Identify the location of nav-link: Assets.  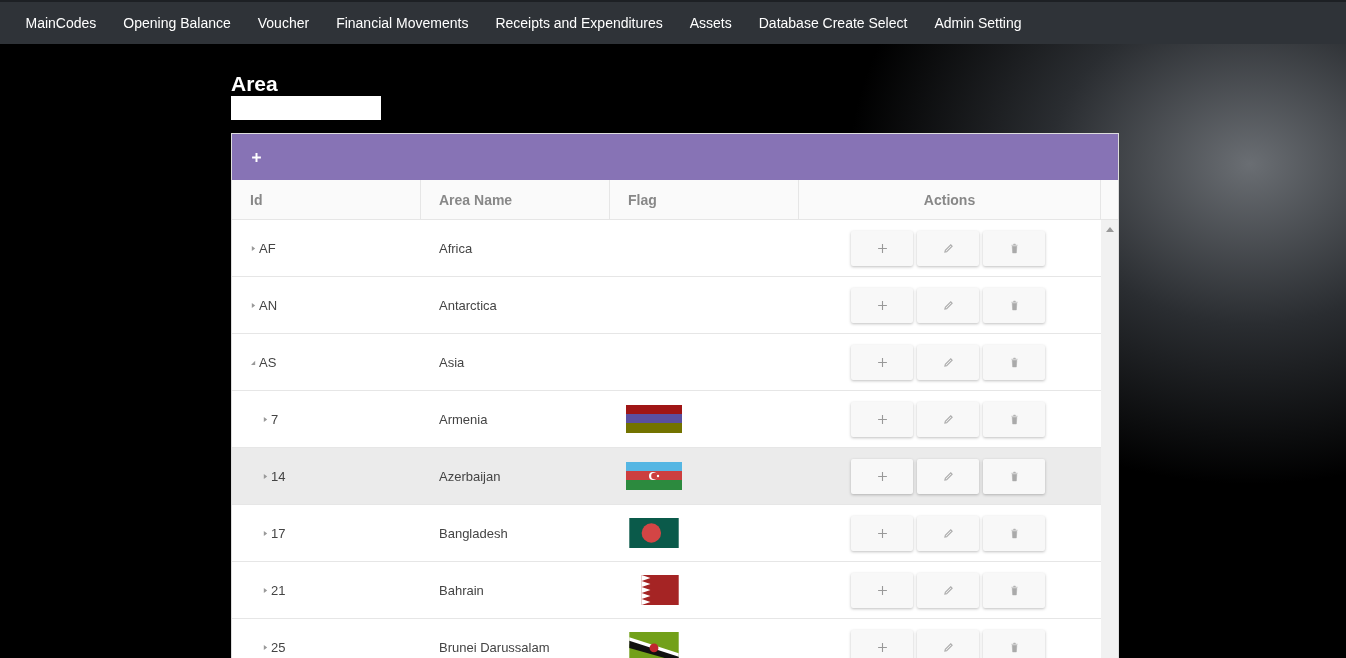
(711, 23).